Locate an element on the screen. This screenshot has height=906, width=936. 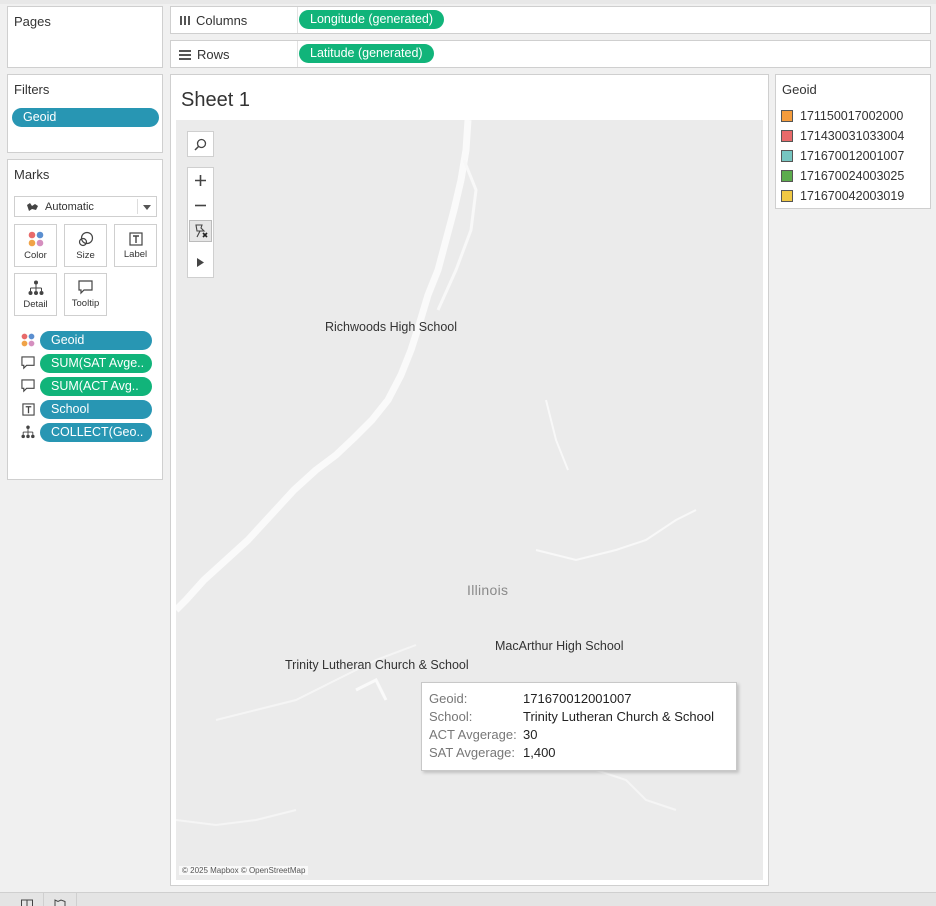
search-icon is located at coordinates (200, 144).